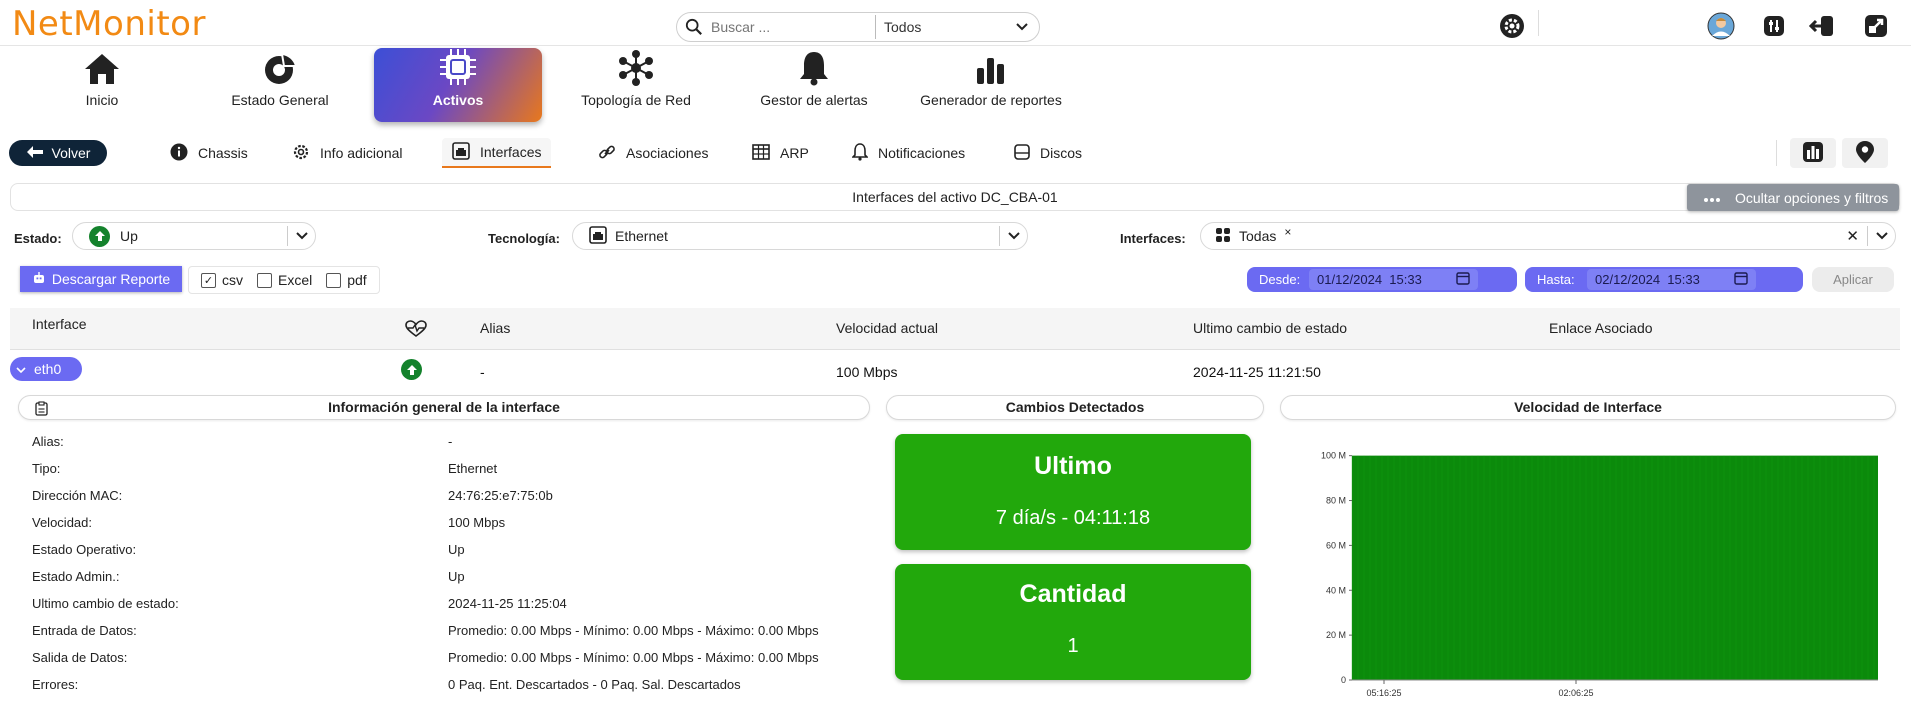 The width and height of the screenshot is (1911, 721). What do you see at coordinates (791, 27) in the screenshot?
I see `search-input` at bounding box center [791, 27].